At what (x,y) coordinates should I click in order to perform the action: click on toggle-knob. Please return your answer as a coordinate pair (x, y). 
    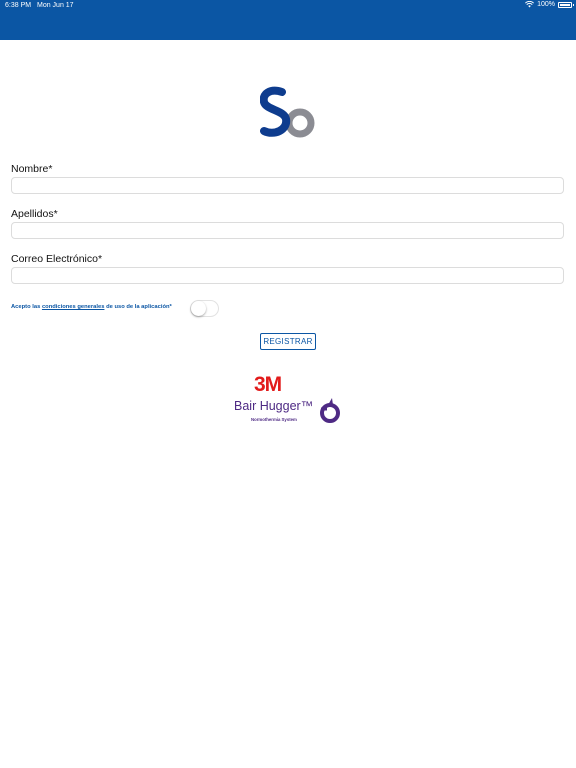
    Looking at the image, I should click on (198, 308).